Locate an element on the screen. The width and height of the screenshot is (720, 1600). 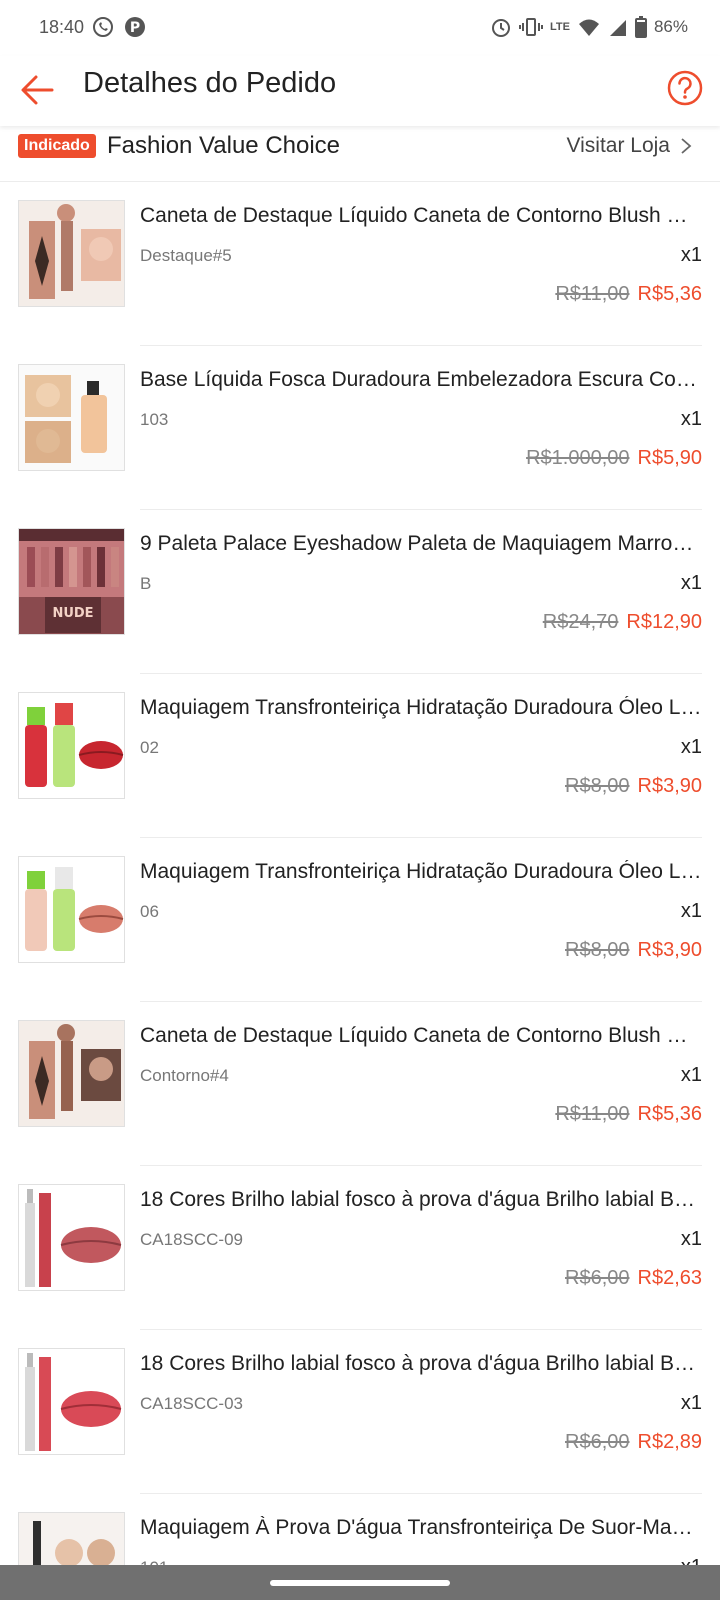
sale-price: R$2,89 is located at coordinates (670, 1442).